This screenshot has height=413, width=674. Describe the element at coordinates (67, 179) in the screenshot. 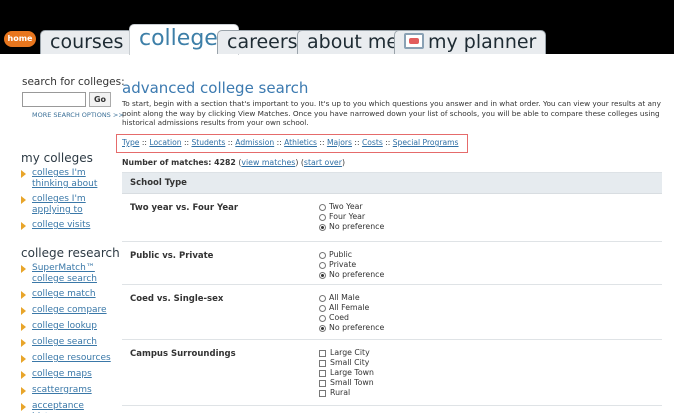

I see `sidebar-item-thinking-about: colleges I'm thinking about` at that location.